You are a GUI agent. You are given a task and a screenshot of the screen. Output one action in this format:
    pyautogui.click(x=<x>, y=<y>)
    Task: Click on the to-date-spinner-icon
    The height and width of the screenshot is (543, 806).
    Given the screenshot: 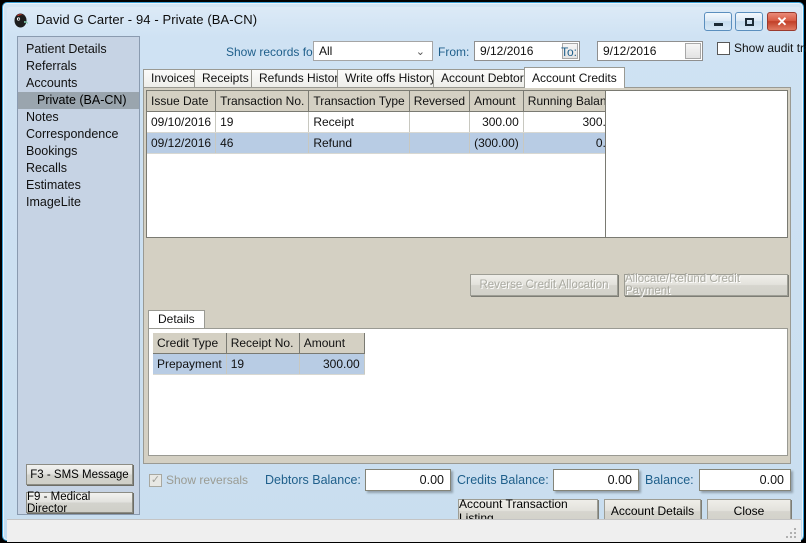 What is the action you would take?
    pyautogui.click(x=693, y=51)
    